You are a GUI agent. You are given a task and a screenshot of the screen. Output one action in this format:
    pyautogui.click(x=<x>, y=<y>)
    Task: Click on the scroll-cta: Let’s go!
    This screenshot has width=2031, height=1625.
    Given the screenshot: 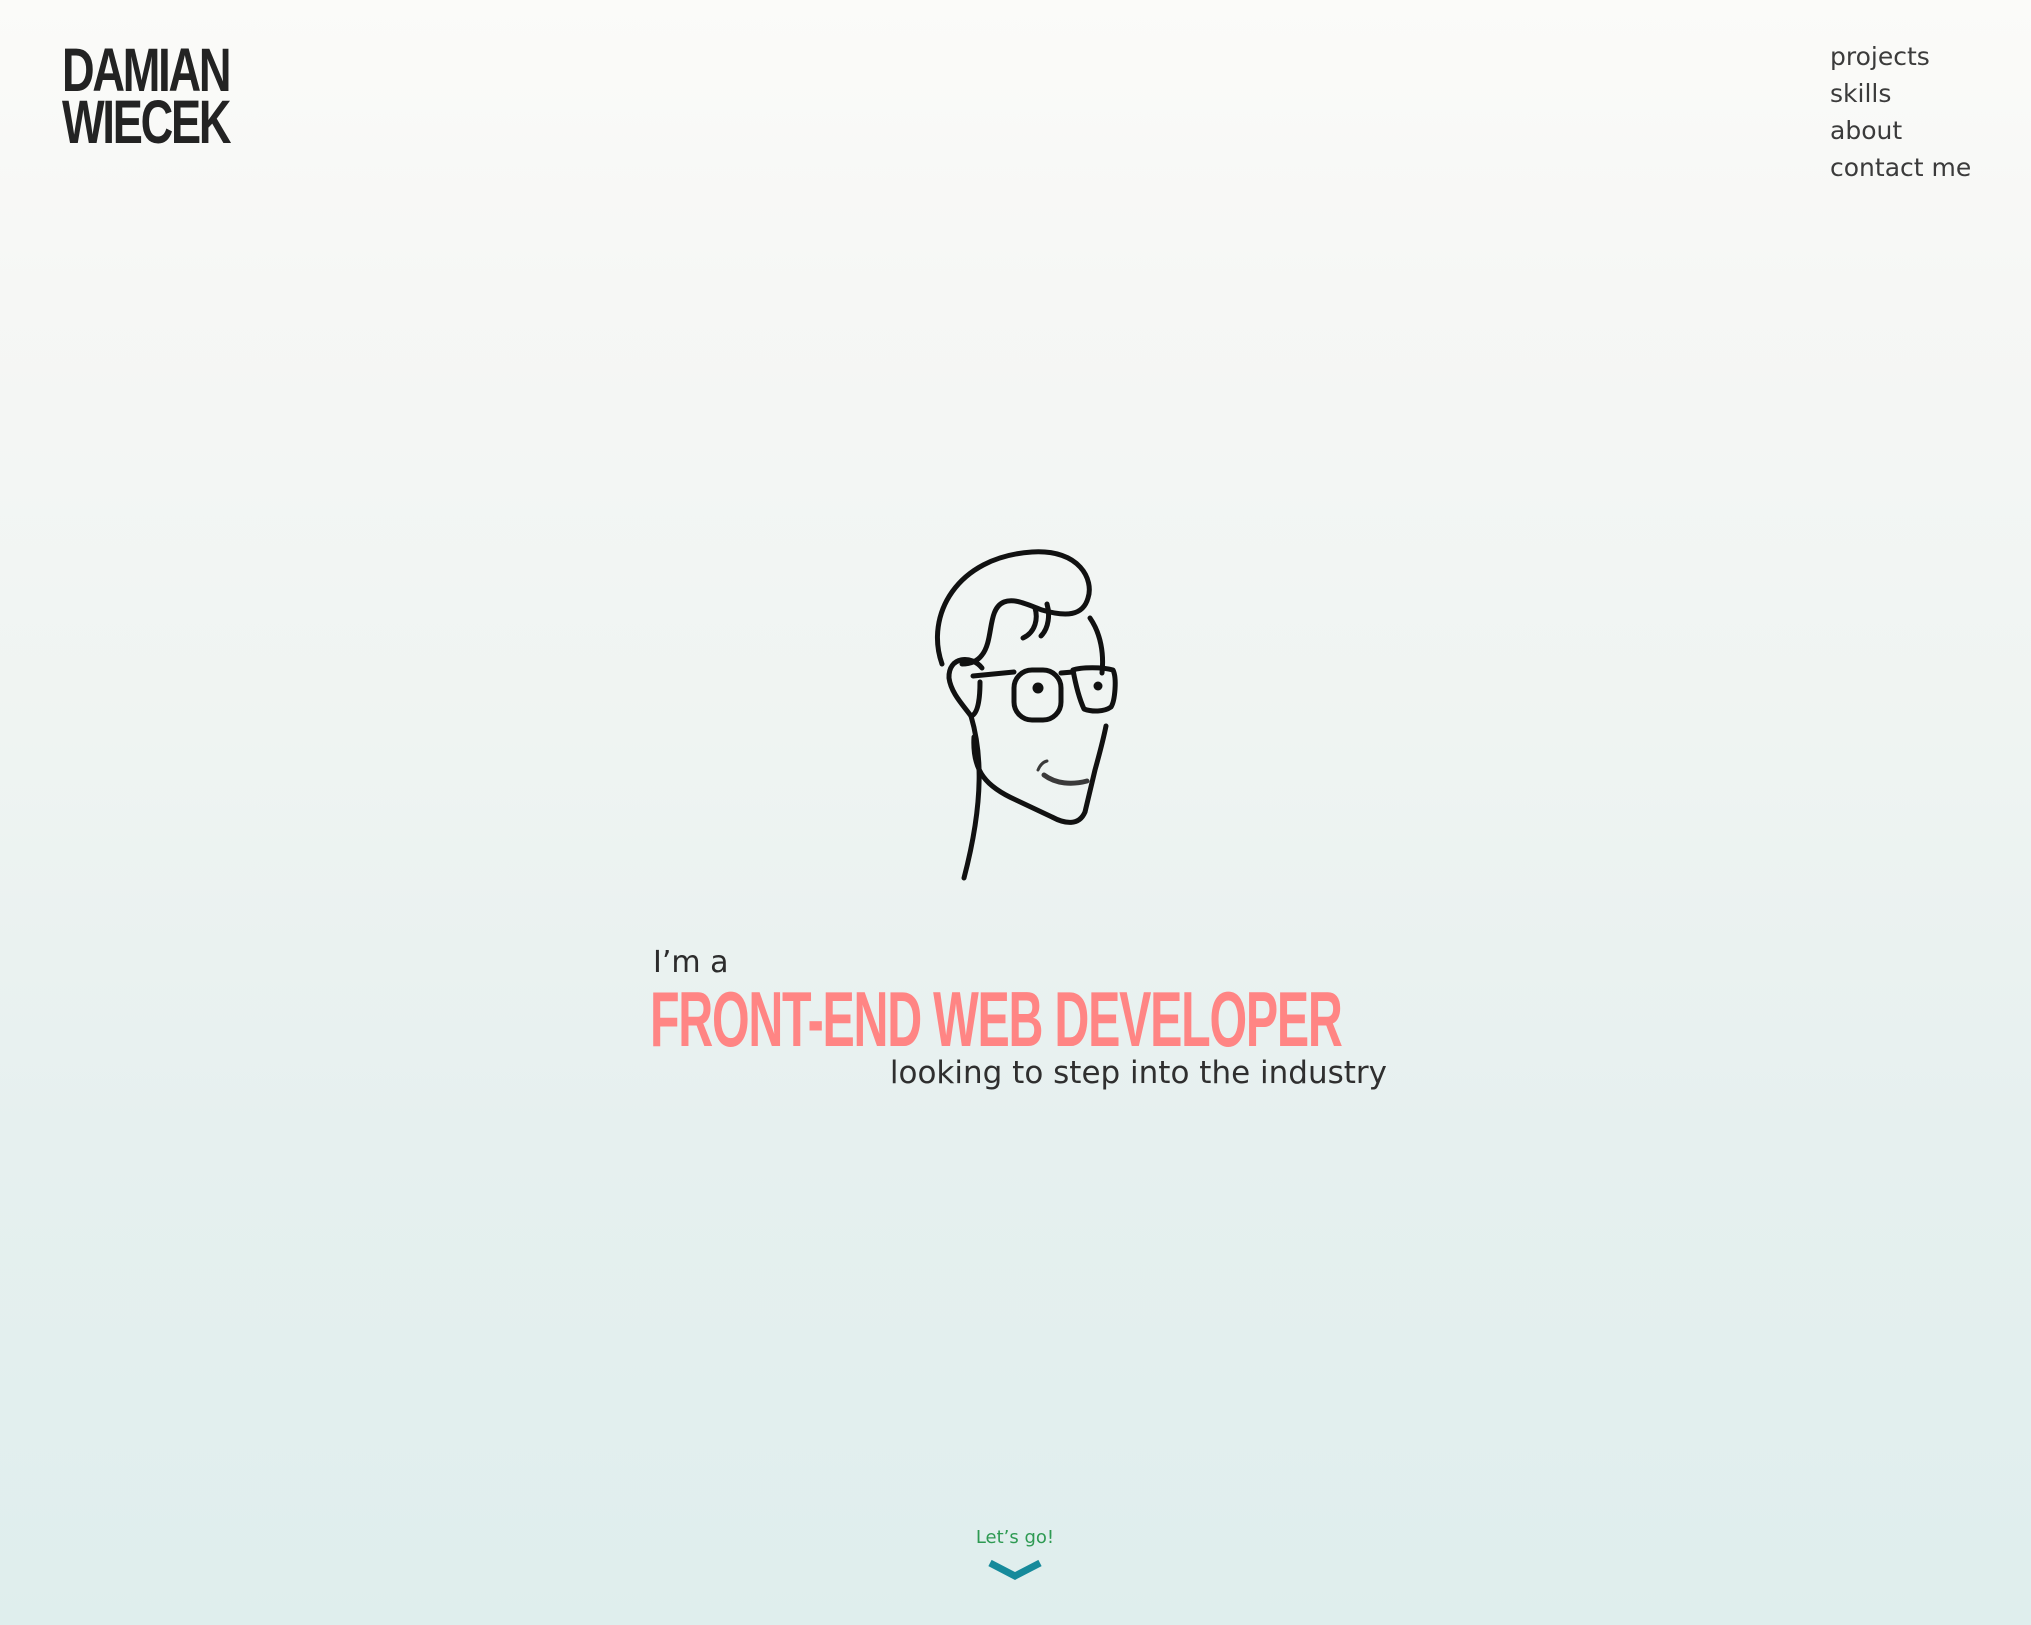 What is the action you would take?
    pyautogui.click(x=1015, y=1553)
    